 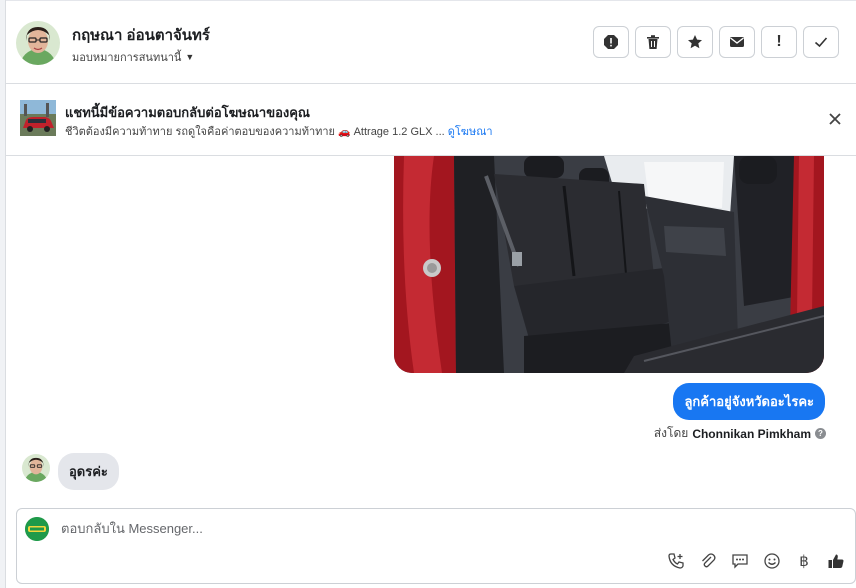 I want to click on view-ad-link: ดูโฆษณา, so click(x=470, y=132).